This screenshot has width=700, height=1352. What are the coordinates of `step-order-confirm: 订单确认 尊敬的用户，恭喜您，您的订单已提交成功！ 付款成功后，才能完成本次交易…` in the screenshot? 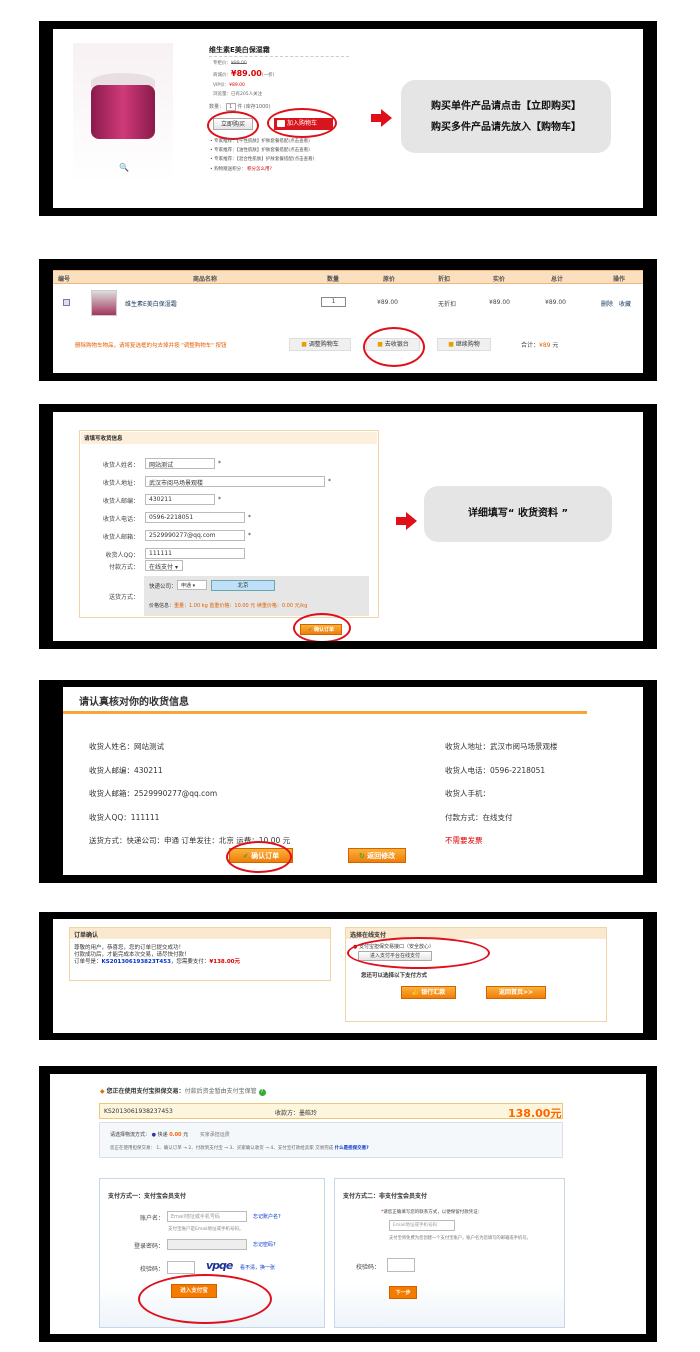 It's located at (348, 976).